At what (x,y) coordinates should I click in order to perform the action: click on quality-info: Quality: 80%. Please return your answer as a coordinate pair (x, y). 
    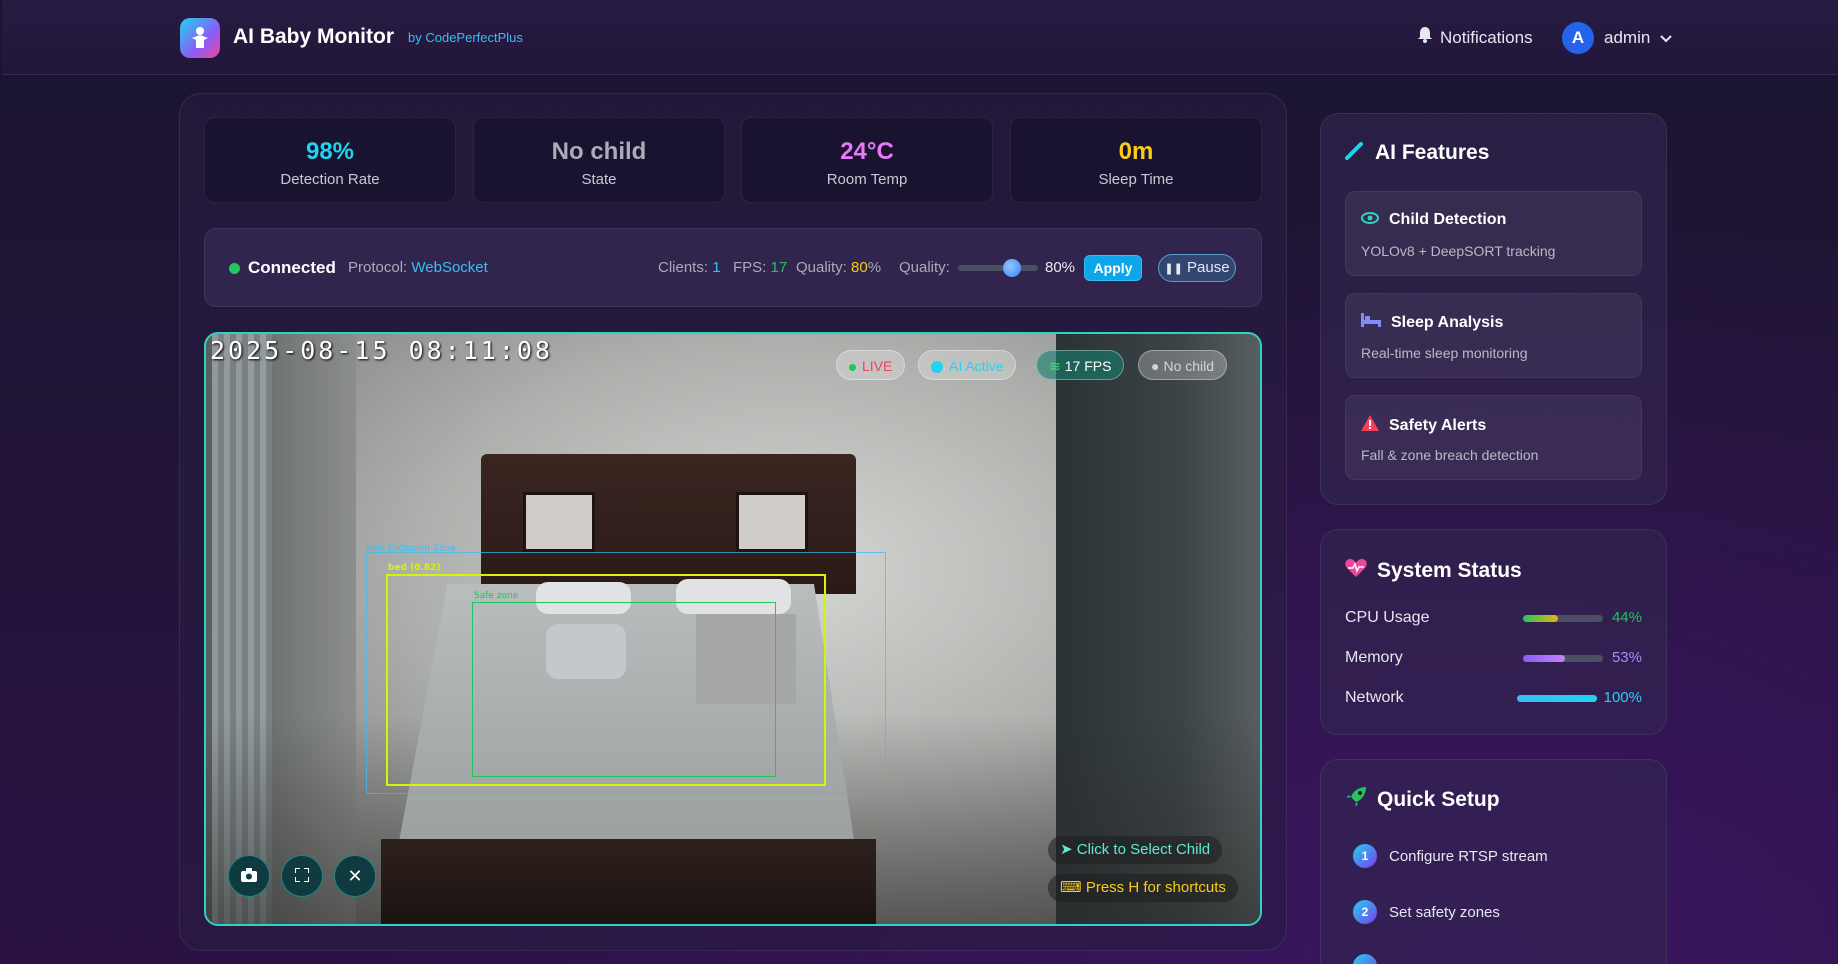
    Looking at the image, I should click on (838, 267).